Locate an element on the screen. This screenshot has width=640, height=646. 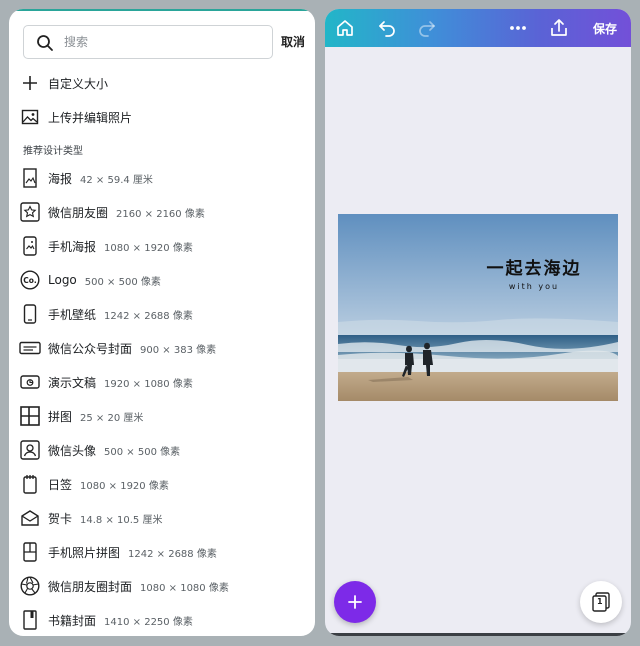
design-type-name: 书籍封面 is located at coordinates (72, 620).